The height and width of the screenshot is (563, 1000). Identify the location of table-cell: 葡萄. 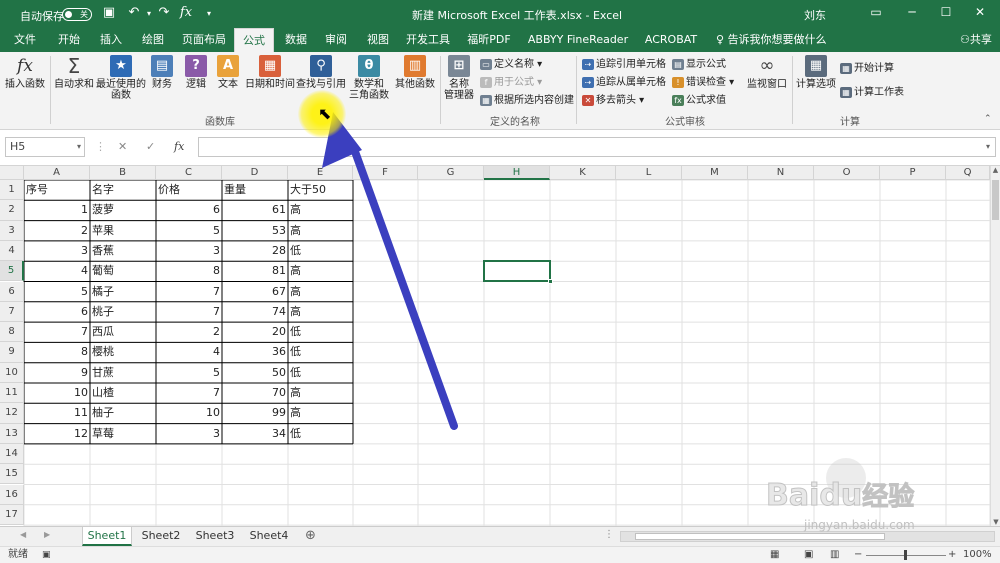
(123, 271).